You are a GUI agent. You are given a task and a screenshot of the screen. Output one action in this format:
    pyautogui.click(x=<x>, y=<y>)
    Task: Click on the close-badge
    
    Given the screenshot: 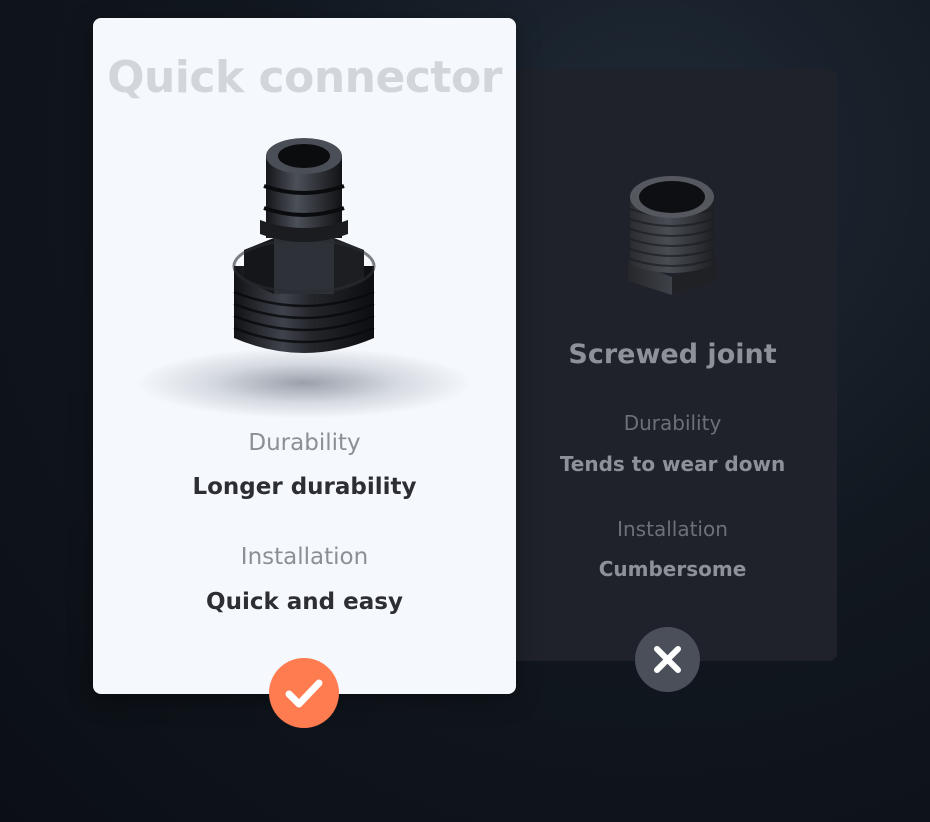 What is the action you would take?
    pyautogui.click(x=667, y=659)
    